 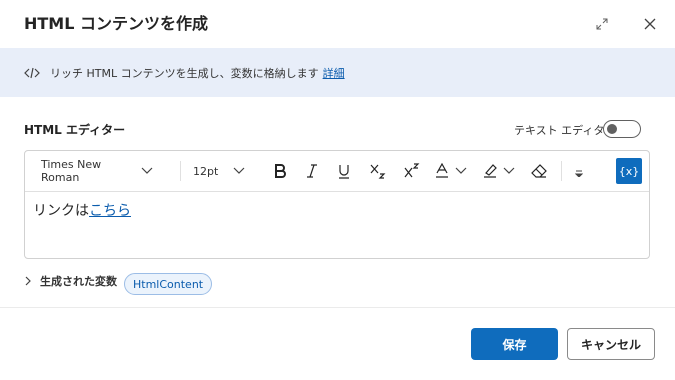 I want to click on variable-pill: HtmlContent, so click(x=168, y=284).